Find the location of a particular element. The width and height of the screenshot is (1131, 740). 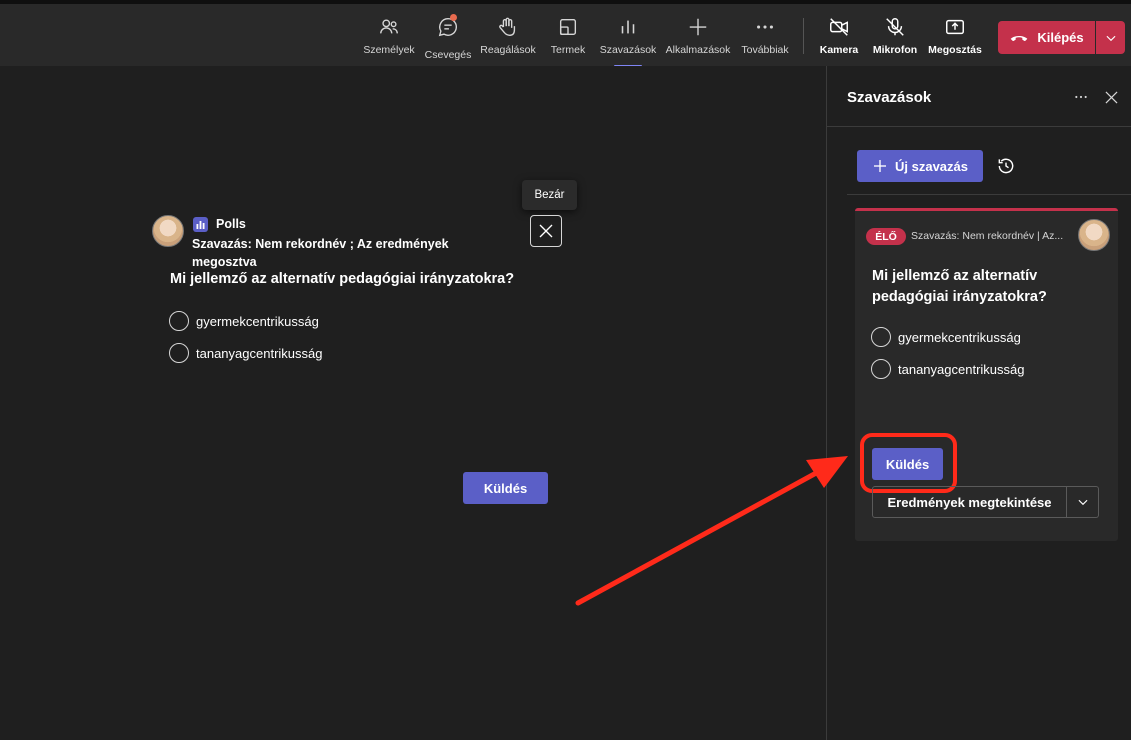

toolbar-chat-label: Csevegés is located at coordinates (448, 55).